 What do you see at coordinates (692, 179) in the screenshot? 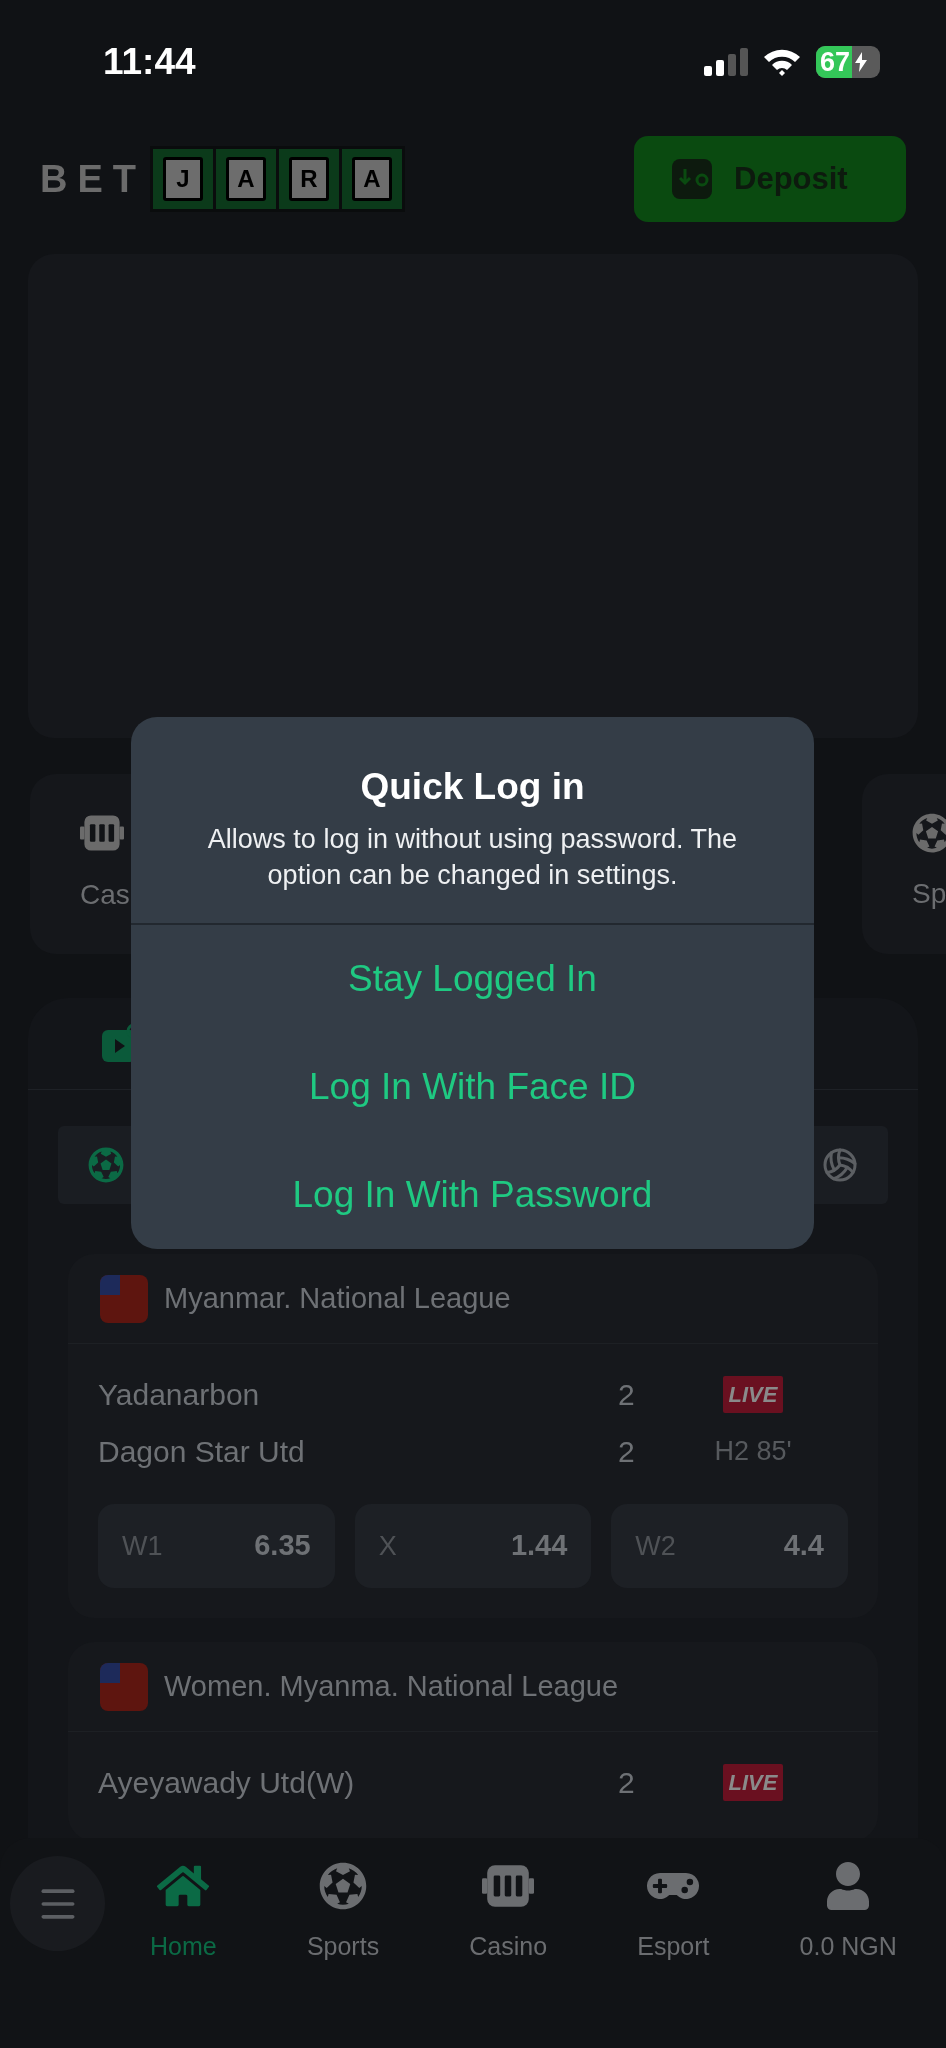
I see `wallet-icon` at bounding box center [692, 179].